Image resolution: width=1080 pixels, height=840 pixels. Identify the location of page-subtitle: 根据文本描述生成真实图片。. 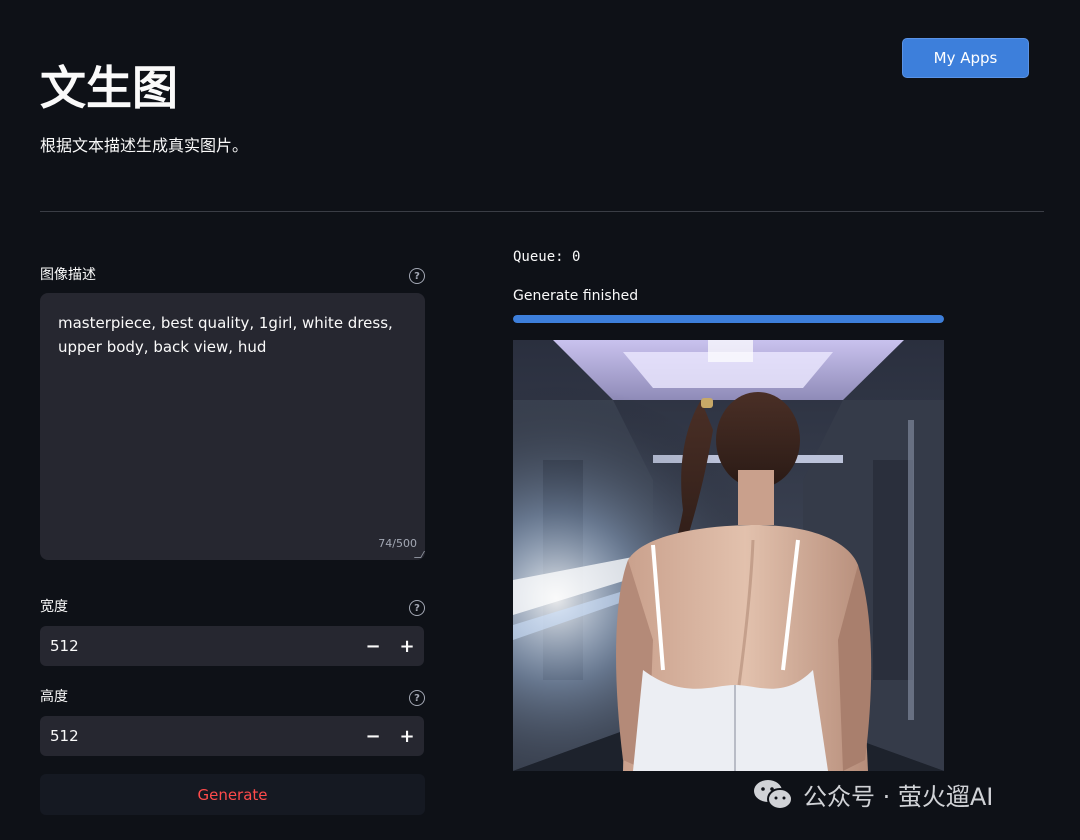
(144, 145).